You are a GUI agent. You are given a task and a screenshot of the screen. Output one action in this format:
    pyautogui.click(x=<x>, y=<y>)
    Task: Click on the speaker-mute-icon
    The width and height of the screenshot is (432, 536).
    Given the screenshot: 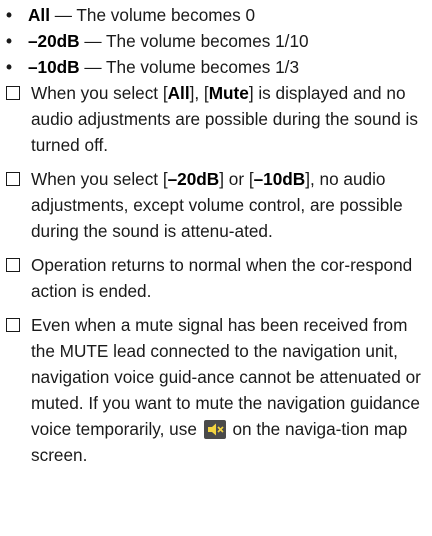 What is the action you would take?
    pyautogui.click(x=214, y=429)
    